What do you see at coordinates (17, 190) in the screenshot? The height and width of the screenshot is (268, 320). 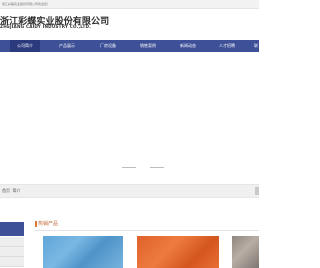 I see `breadcrumb-current: 简介` at bounding box center [17, 190].